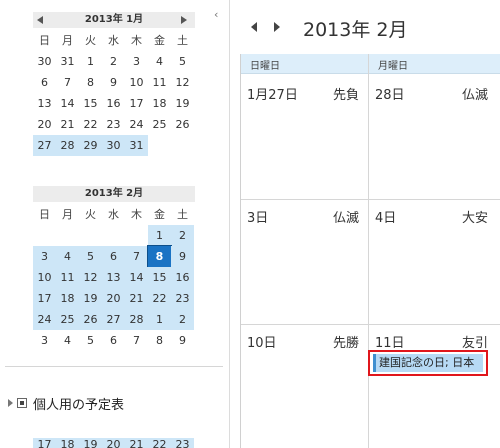 This screenshot has height=448, width=500. What do you see at coordinates (390, 341) in the screenshot?
I see `day-cell-date: 11日` at bounding box center [390, 341].